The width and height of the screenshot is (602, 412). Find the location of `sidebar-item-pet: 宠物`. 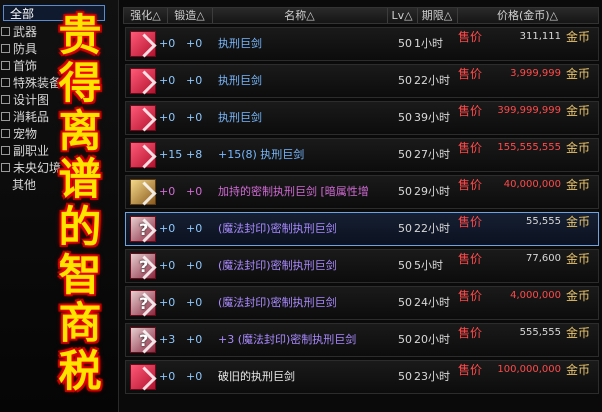

sidebar-item-pet: 宠物 is located at coordinates (18, 134).